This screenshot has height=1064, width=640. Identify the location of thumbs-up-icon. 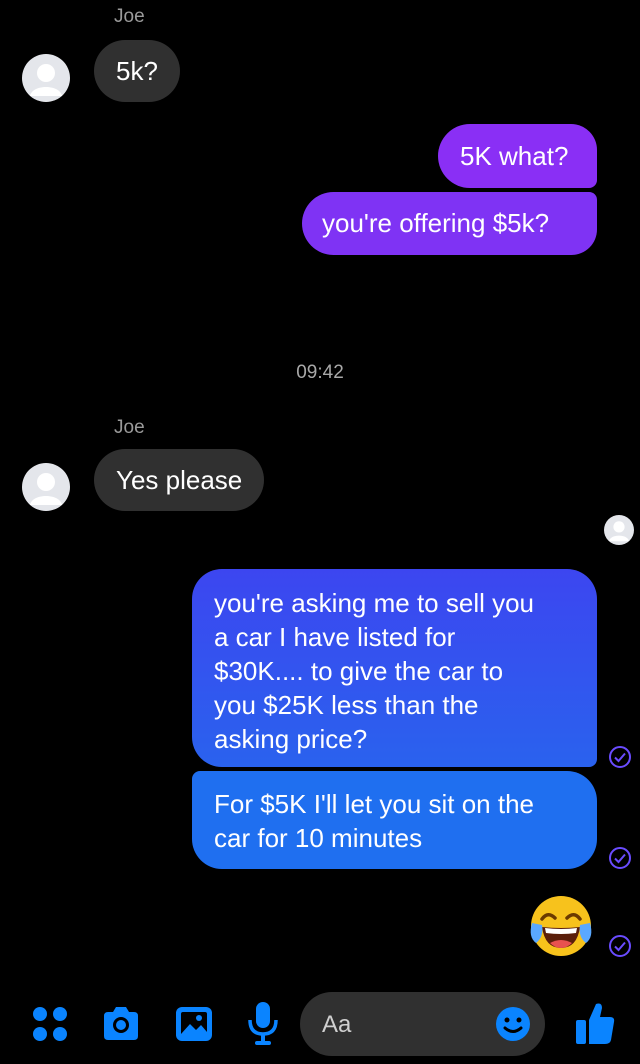
(595, 1023).